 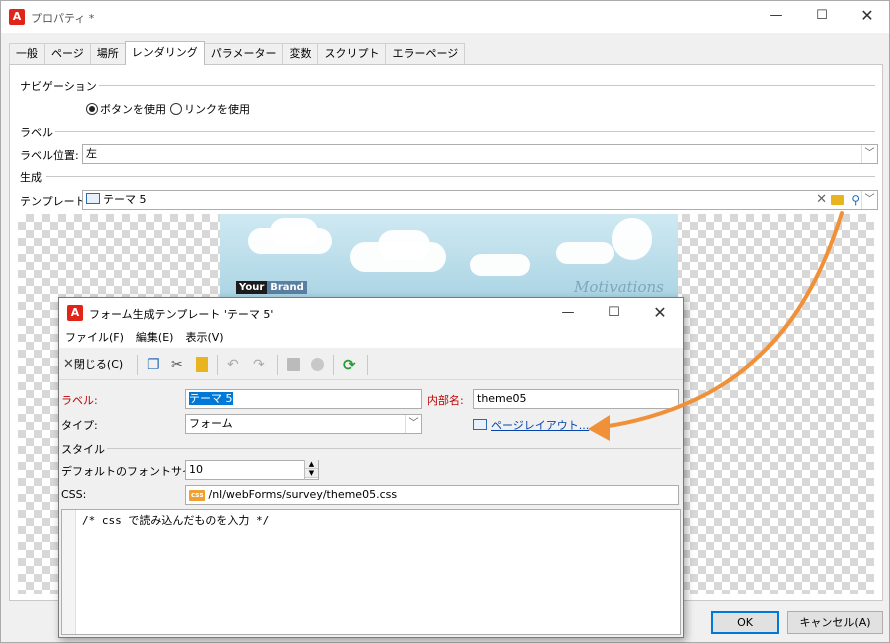 I want to click on cancel-button: キャンセル(A), so click(x=835, y=622).